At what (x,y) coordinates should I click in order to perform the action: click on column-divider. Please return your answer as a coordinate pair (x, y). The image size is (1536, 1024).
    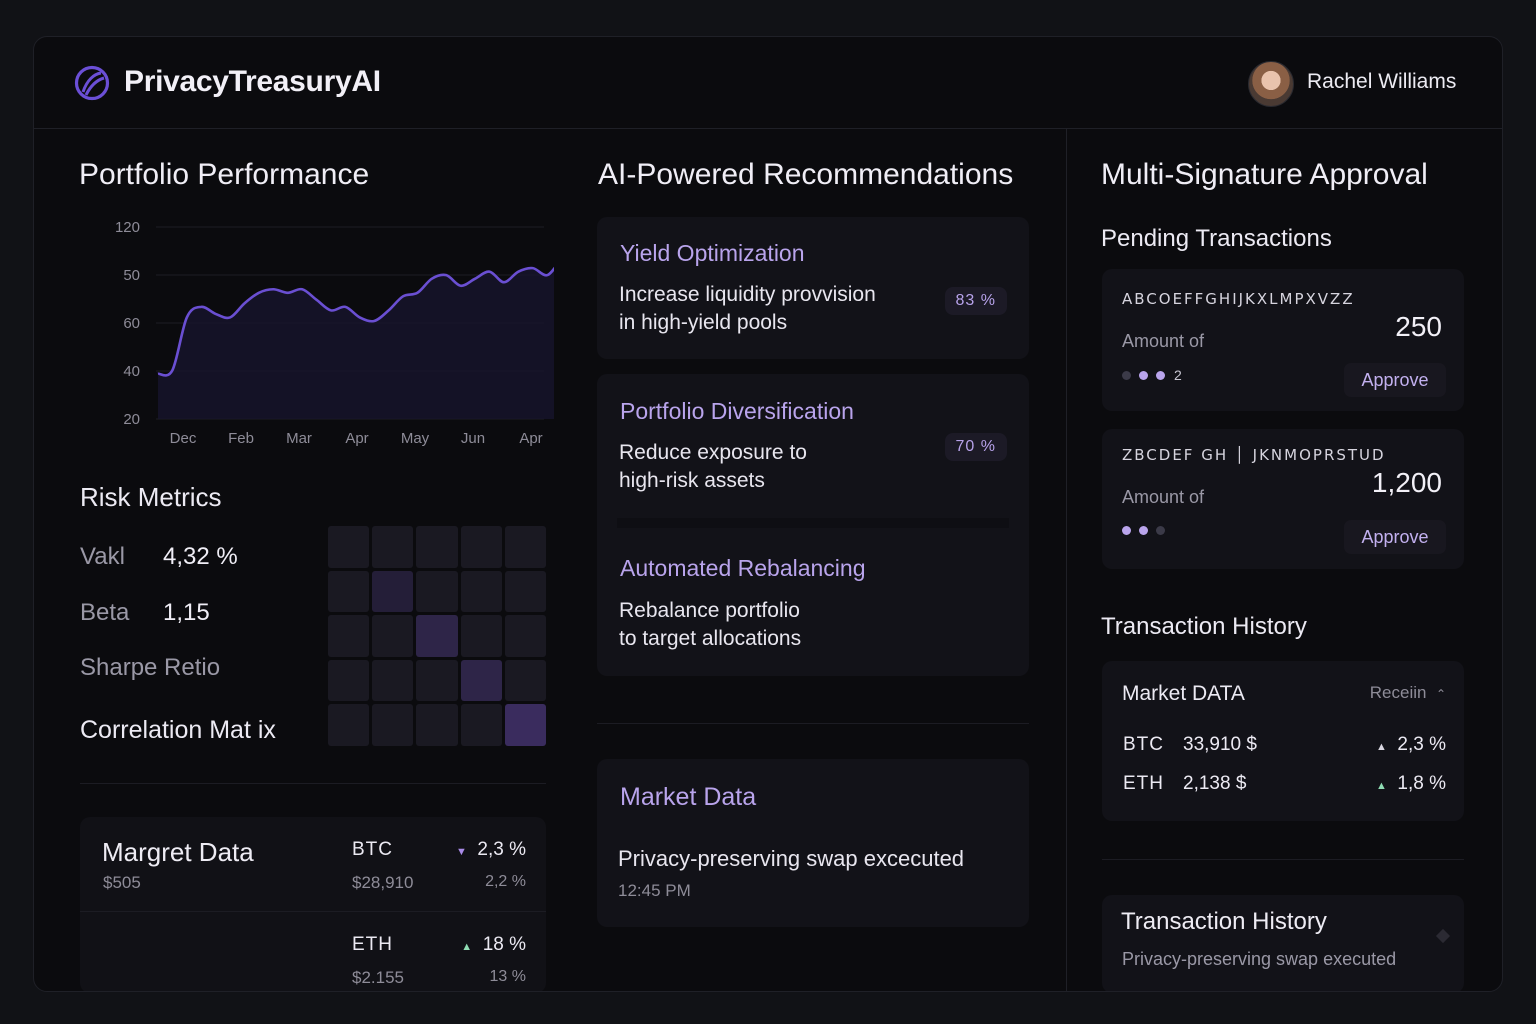
    Looking at the image, I should click on (1066, 560).